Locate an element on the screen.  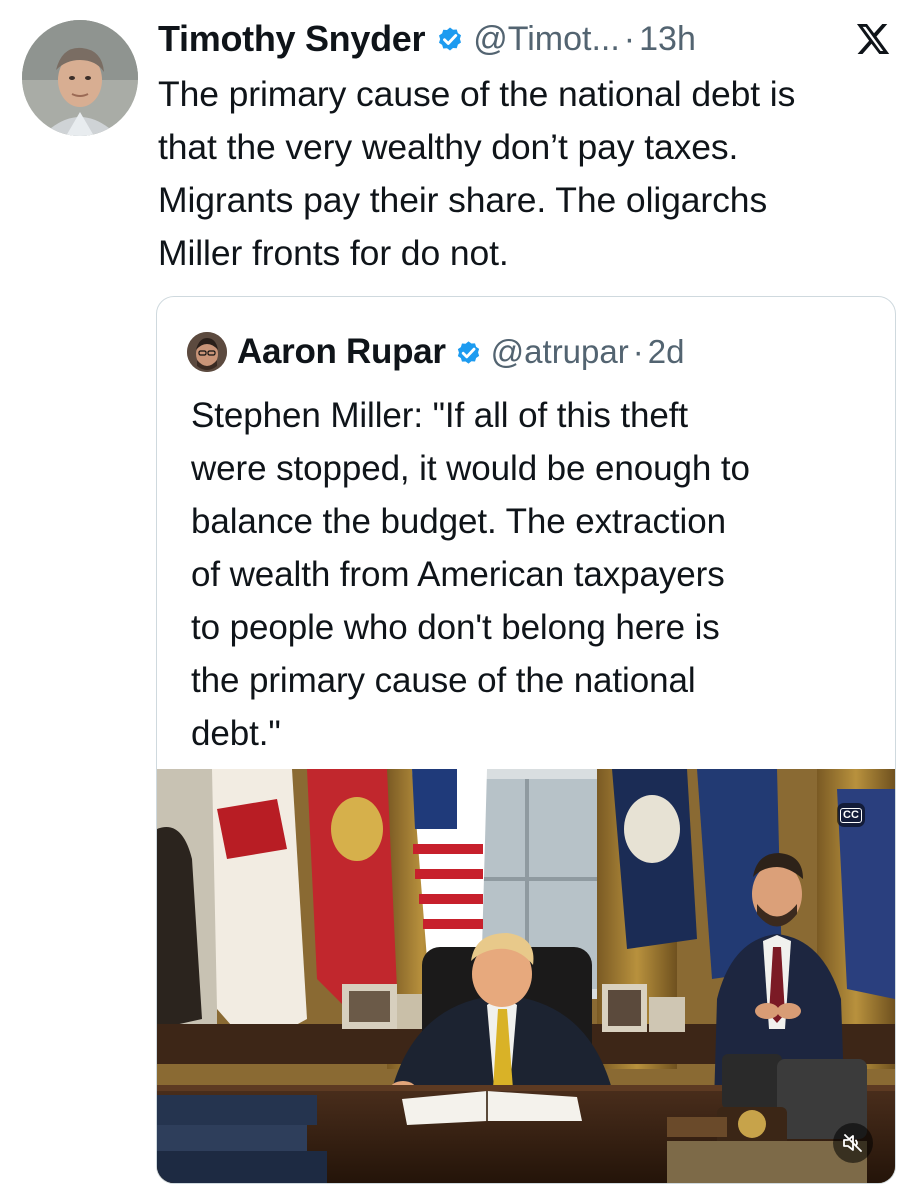
closed-captions-button: CC is located at coordinates (851, 815).